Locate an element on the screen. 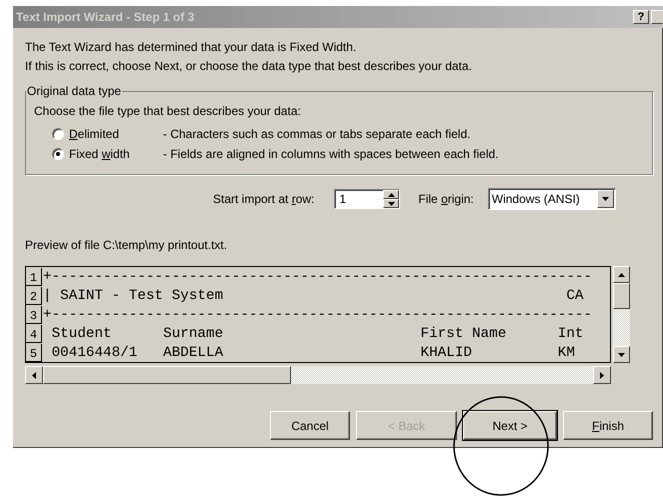 This screenshot has height=497, width=663. finish-button: Finish is located at coordinates (608, 425).